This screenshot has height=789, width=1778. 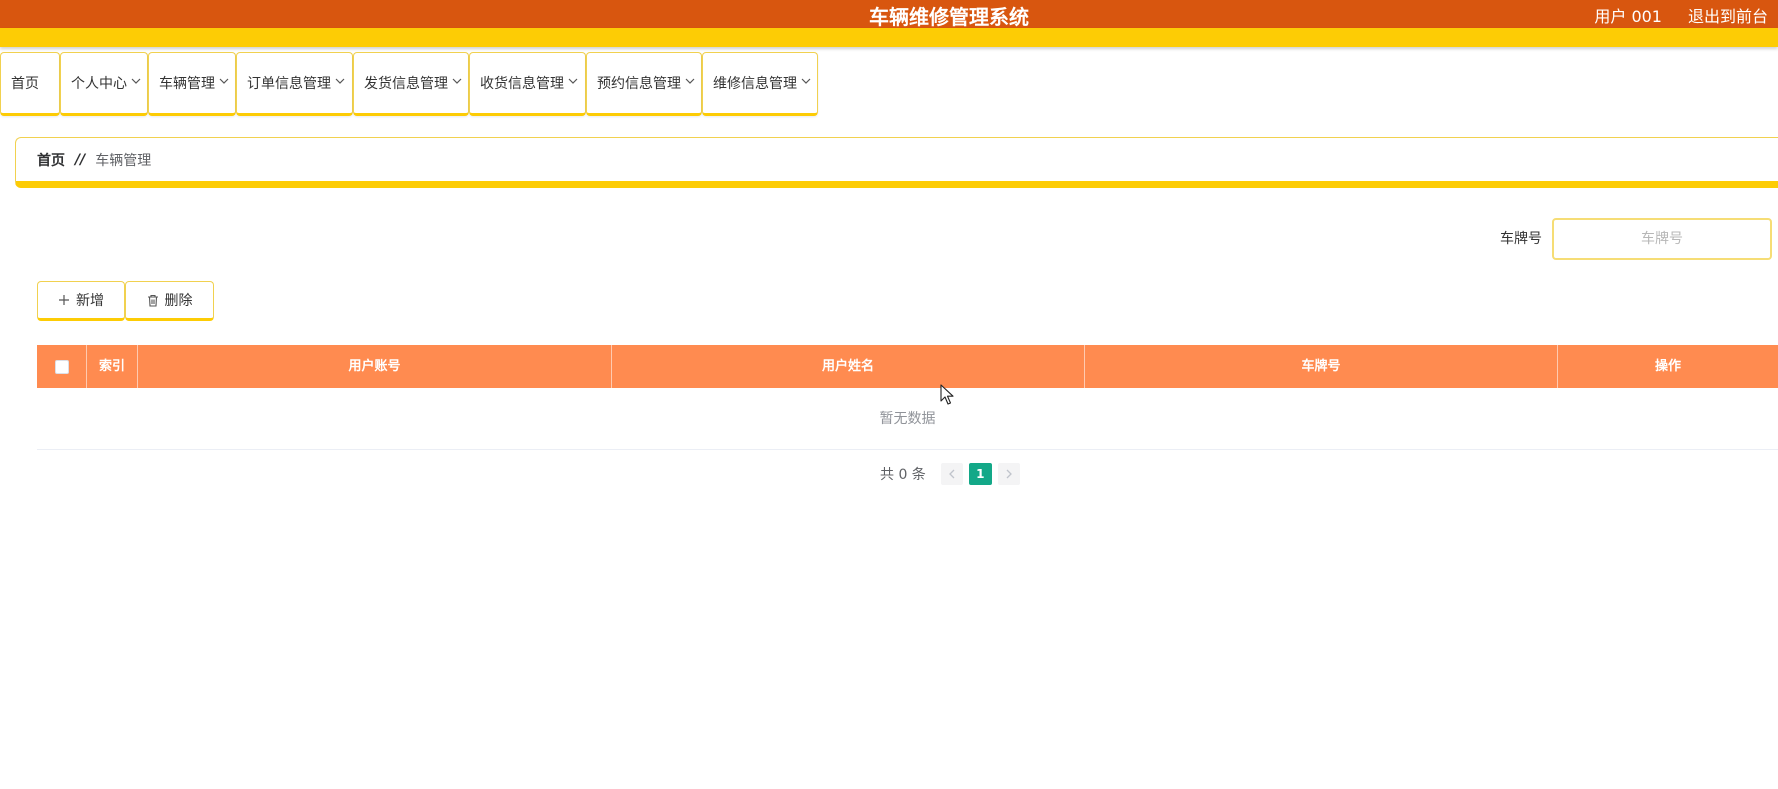 What do you see at coordinates (153, 300) in the screenshot?
I see `trash-icon` at bounding box center [153, 300].